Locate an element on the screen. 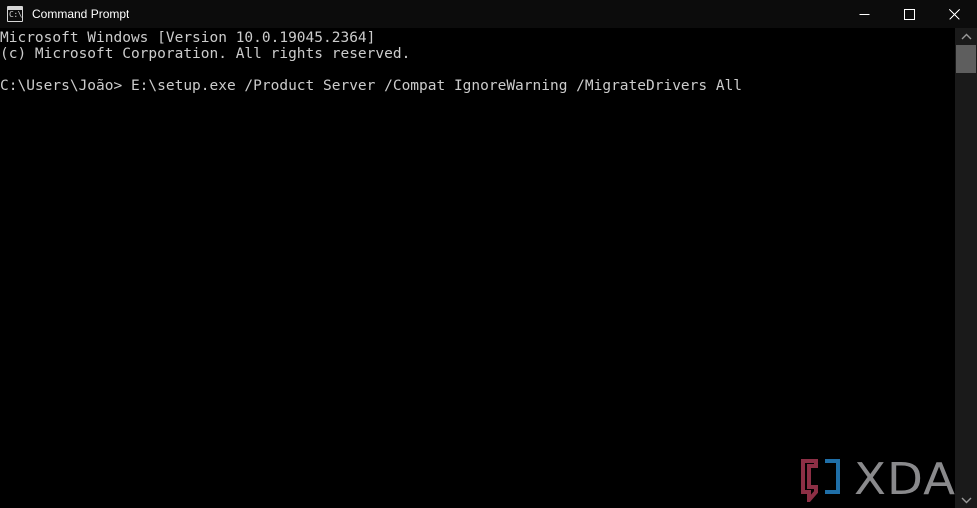 Image resolution: width=977 pixels, height=508 pixels. scrollbar-up-button is located at coordinates (966, 36).